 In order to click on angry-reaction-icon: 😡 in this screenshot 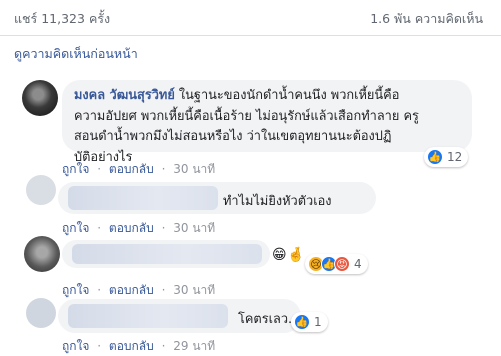, I will do `click(342, 264)`.